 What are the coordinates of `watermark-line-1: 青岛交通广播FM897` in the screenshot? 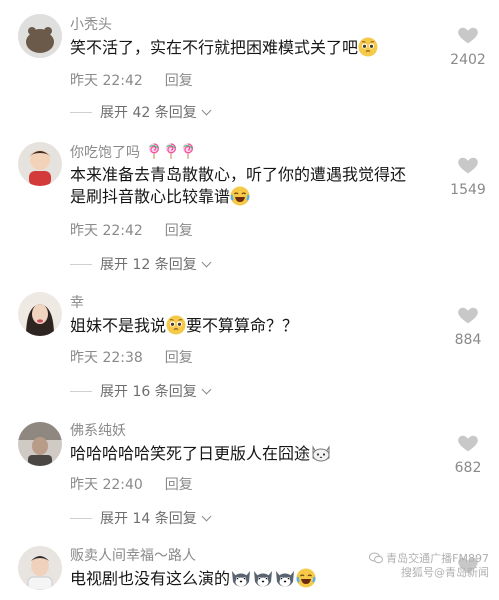 It's located at (428, 559).